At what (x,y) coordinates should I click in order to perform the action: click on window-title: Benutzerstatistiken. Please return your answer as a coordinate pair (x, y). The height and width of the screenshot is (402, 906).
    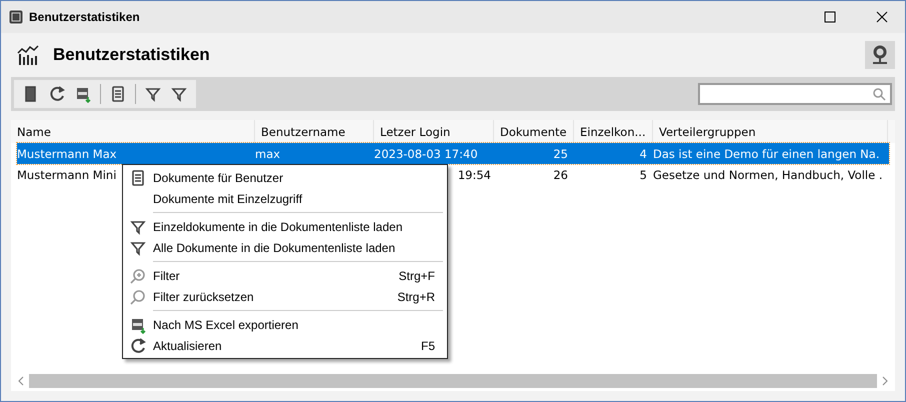
    Looking at the image, I should click on (85, 17).